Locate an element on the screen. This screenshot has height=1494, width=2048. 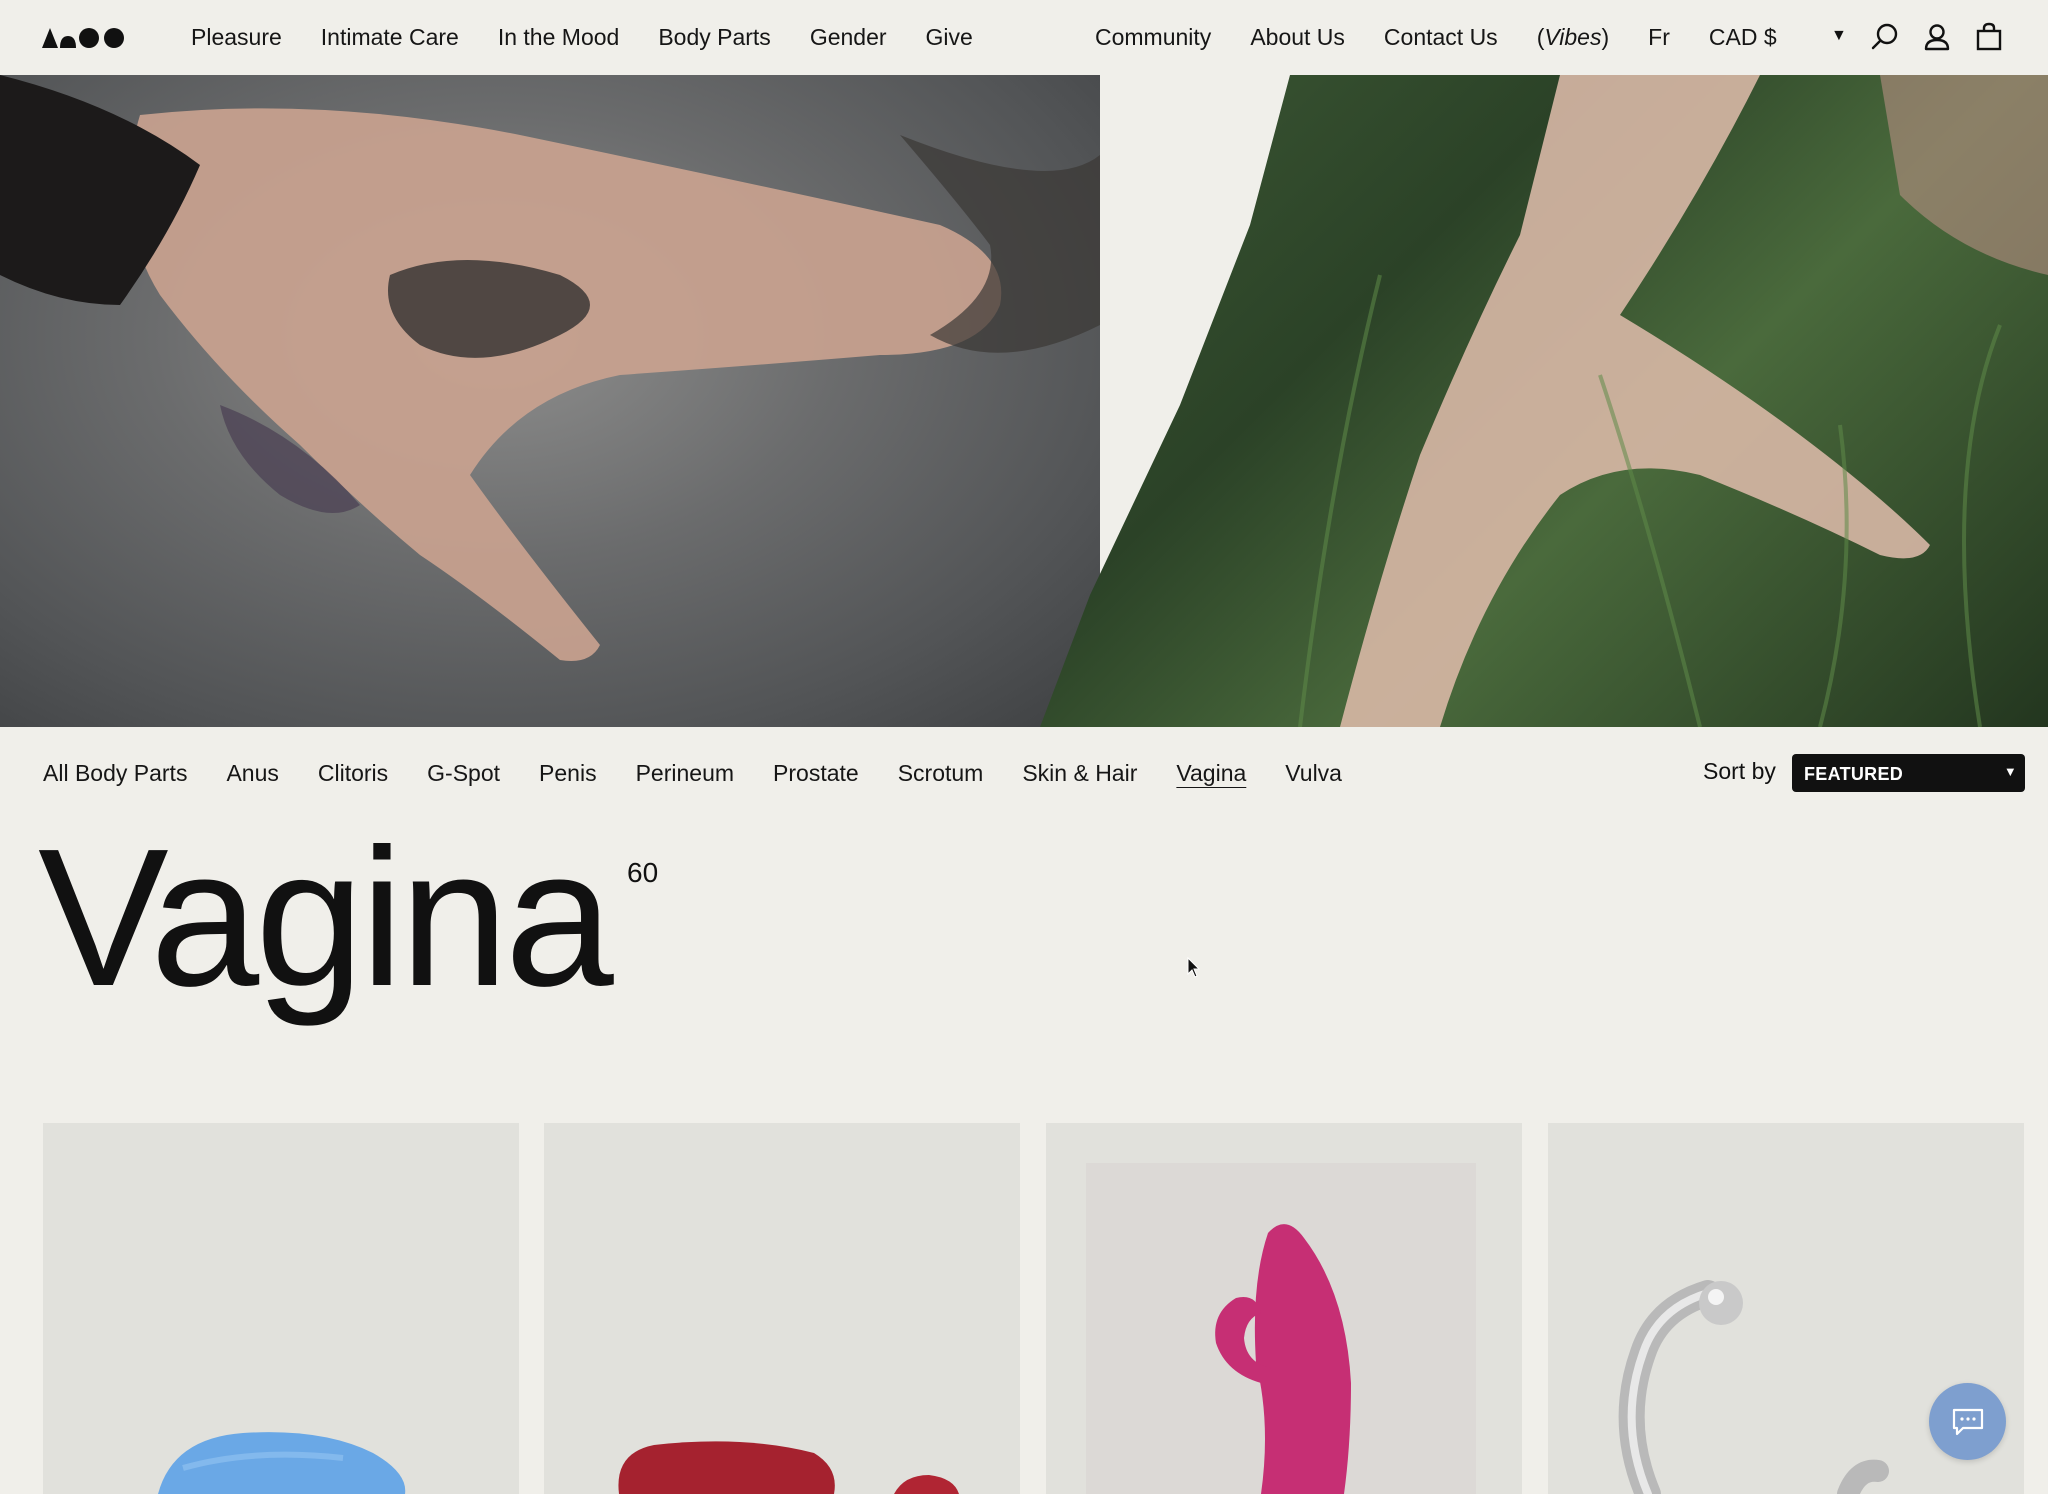
filter-all-body-parts: All Body Parts is located at coordinates (115, 773).